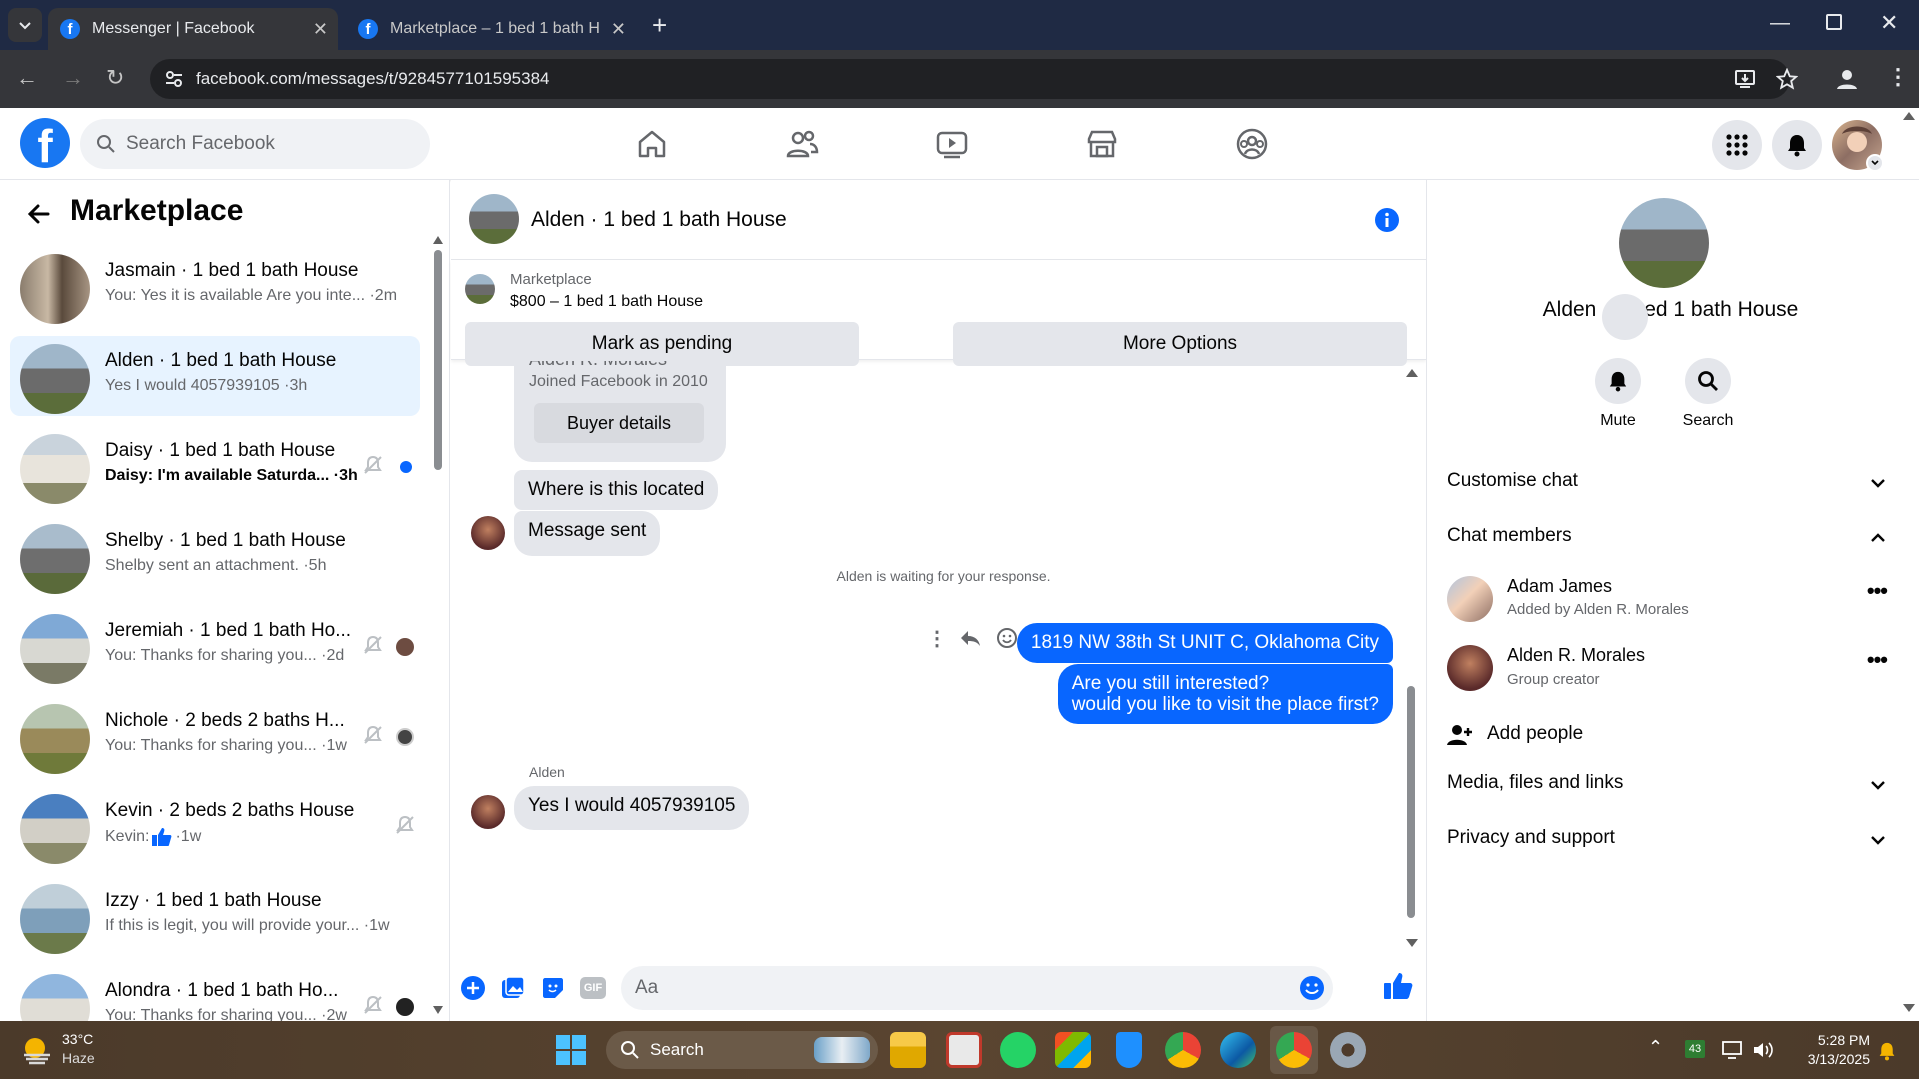 The width and height of the screenshot is (1919, 1079). What do you see at coordinates (37, 1050) in the screenshot?
I see `weather-sun-icon` at bounding box center [37, 1050].